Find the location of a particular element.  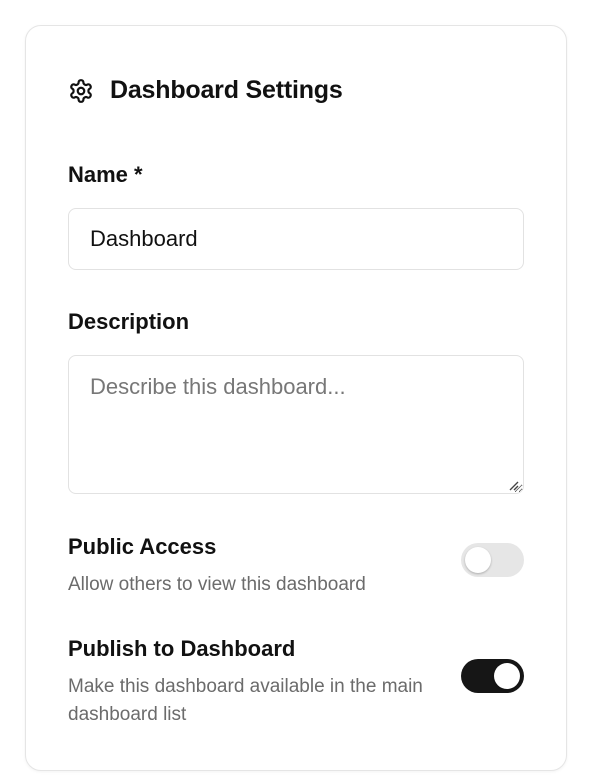

card-header: Dashboard Settings is located at coordinates (205, 90).